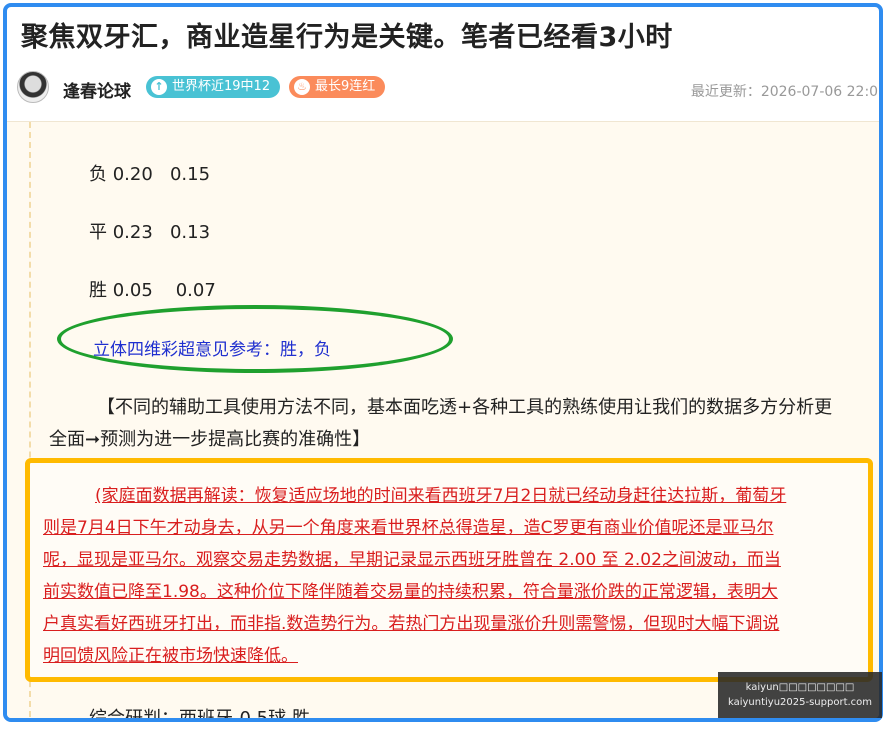 This screenshot has width=892, height=730. What do you see at coordinates (132, 290) in the screenshot?
I see `odds-value-1: 0.05` at bounding box center [132, 290].